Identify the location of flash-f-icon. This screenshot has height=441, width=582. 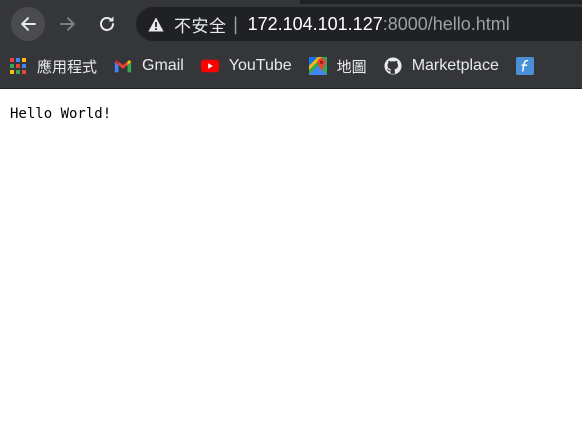
(524, 66).